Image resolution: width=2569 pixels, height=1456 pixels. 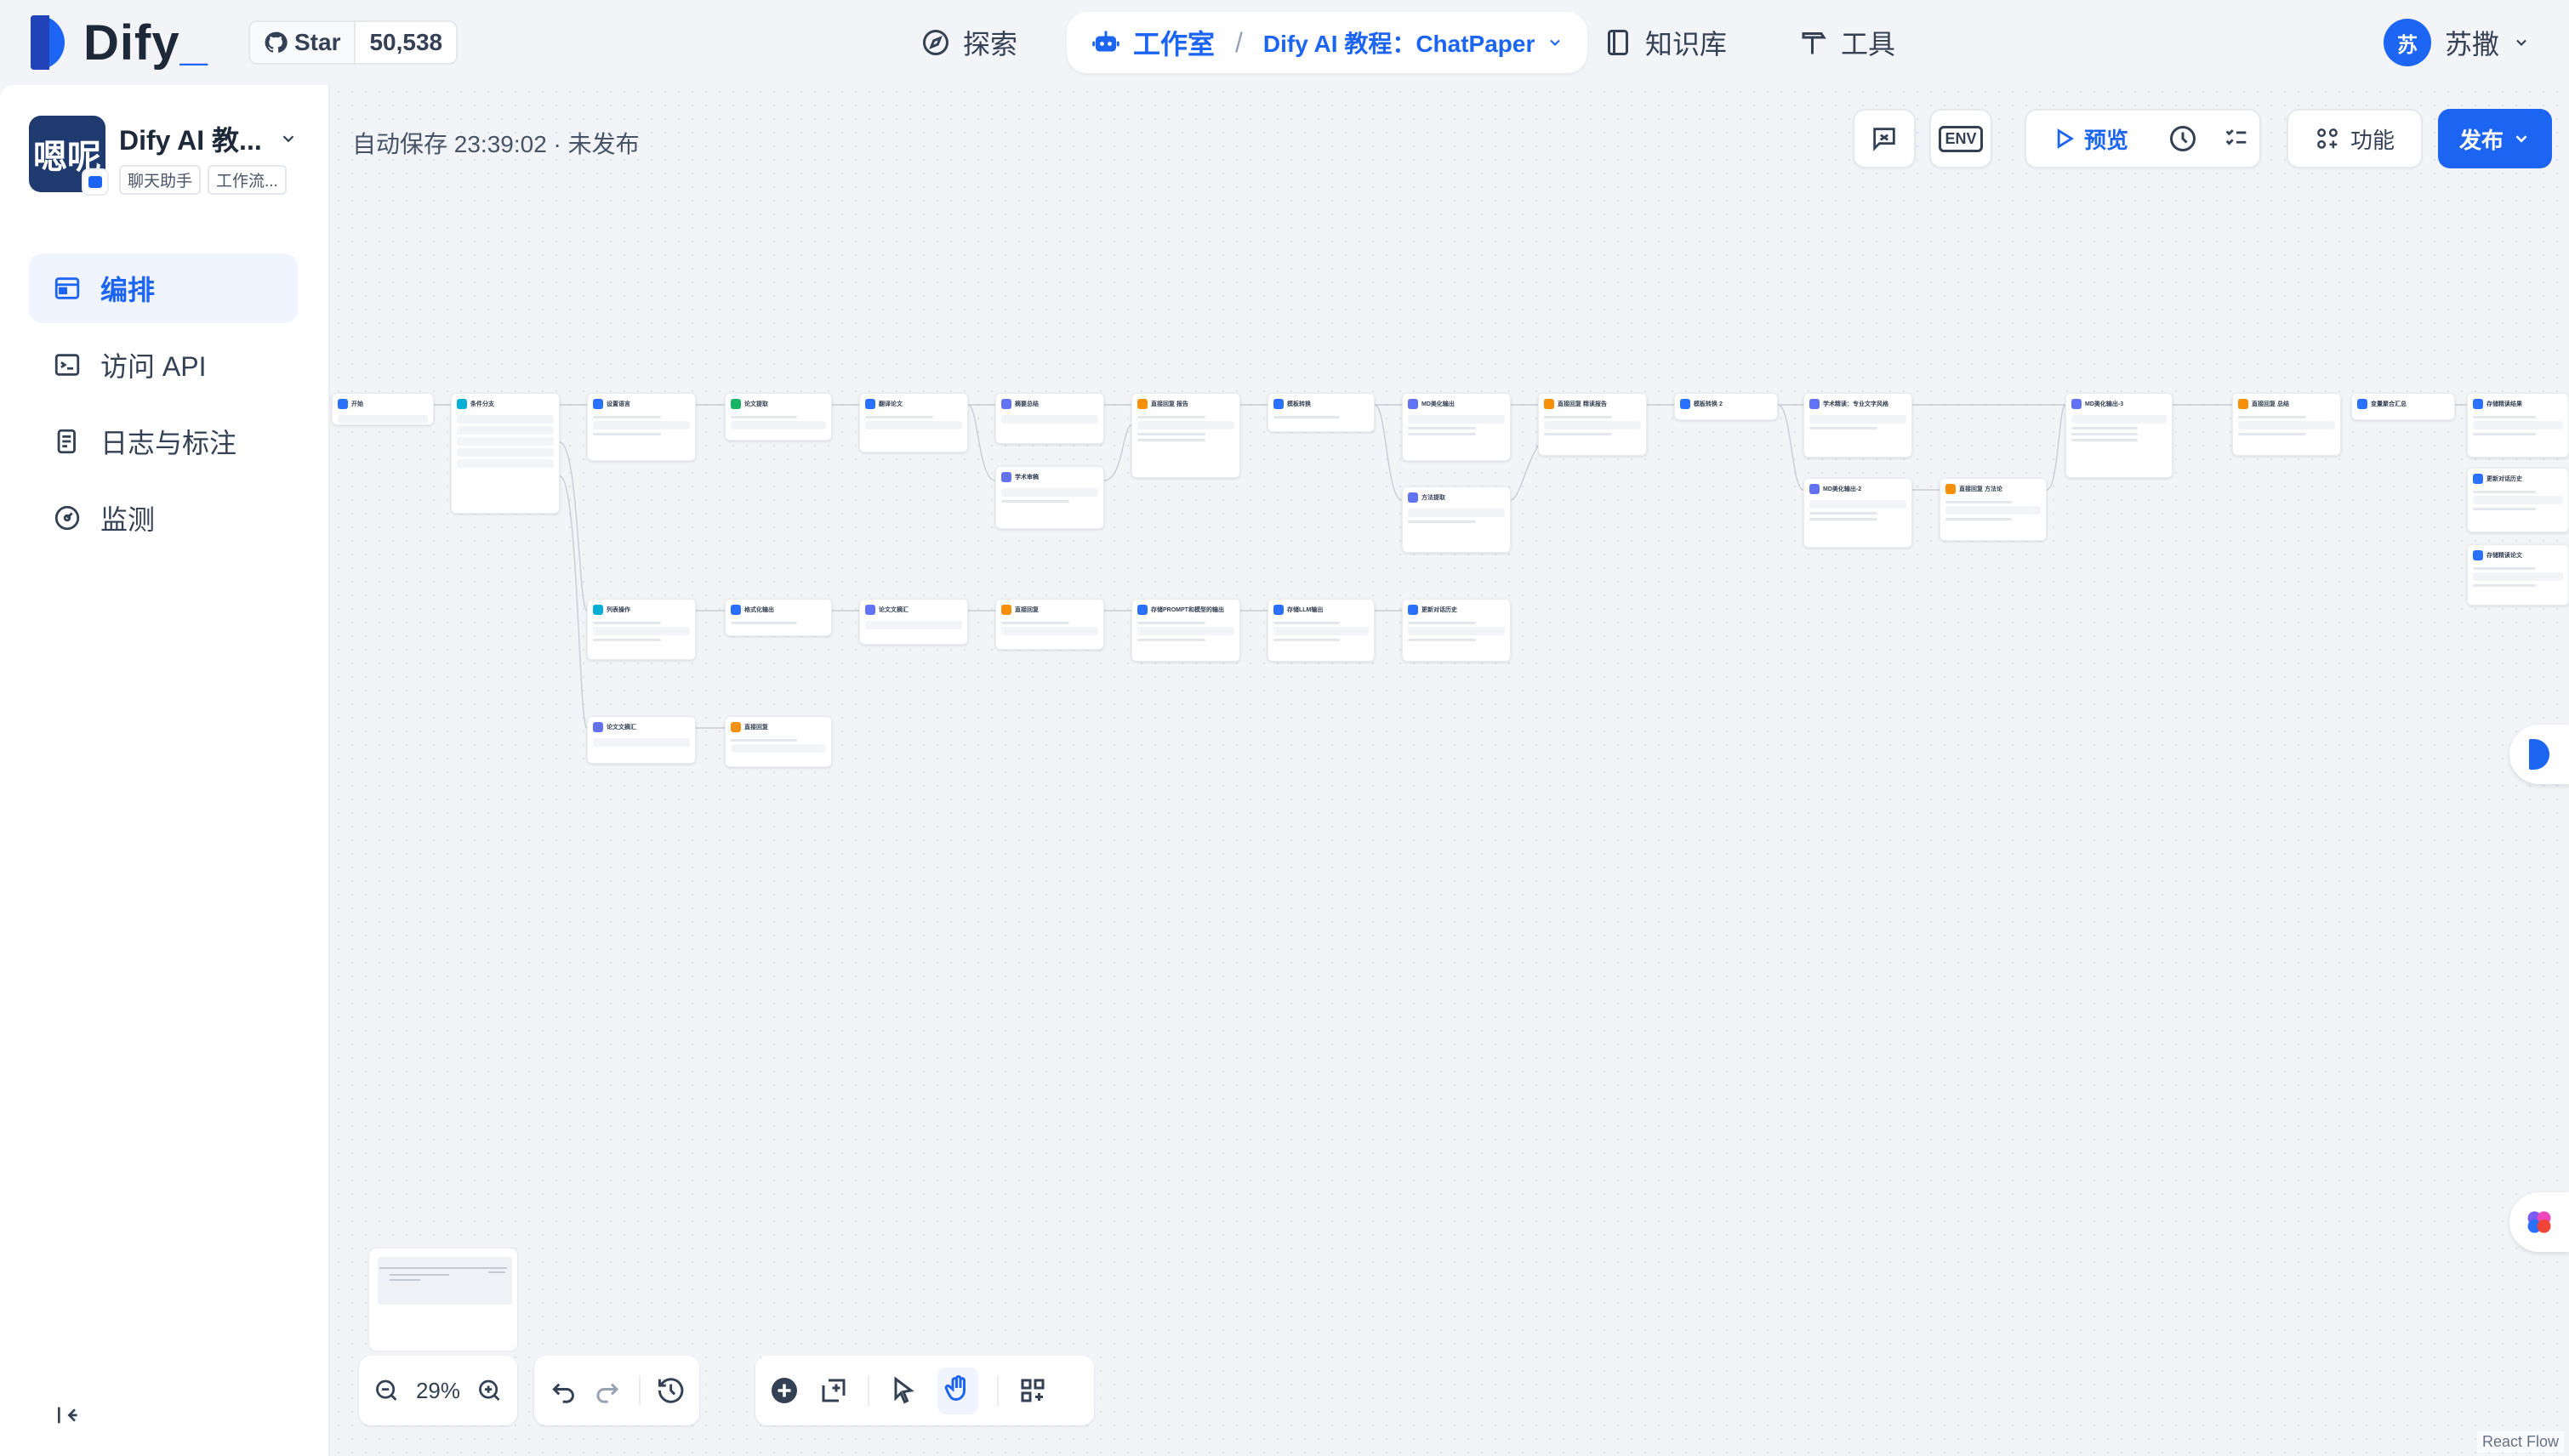 I want to click on undo-icon, so click(x=563, y=1390).